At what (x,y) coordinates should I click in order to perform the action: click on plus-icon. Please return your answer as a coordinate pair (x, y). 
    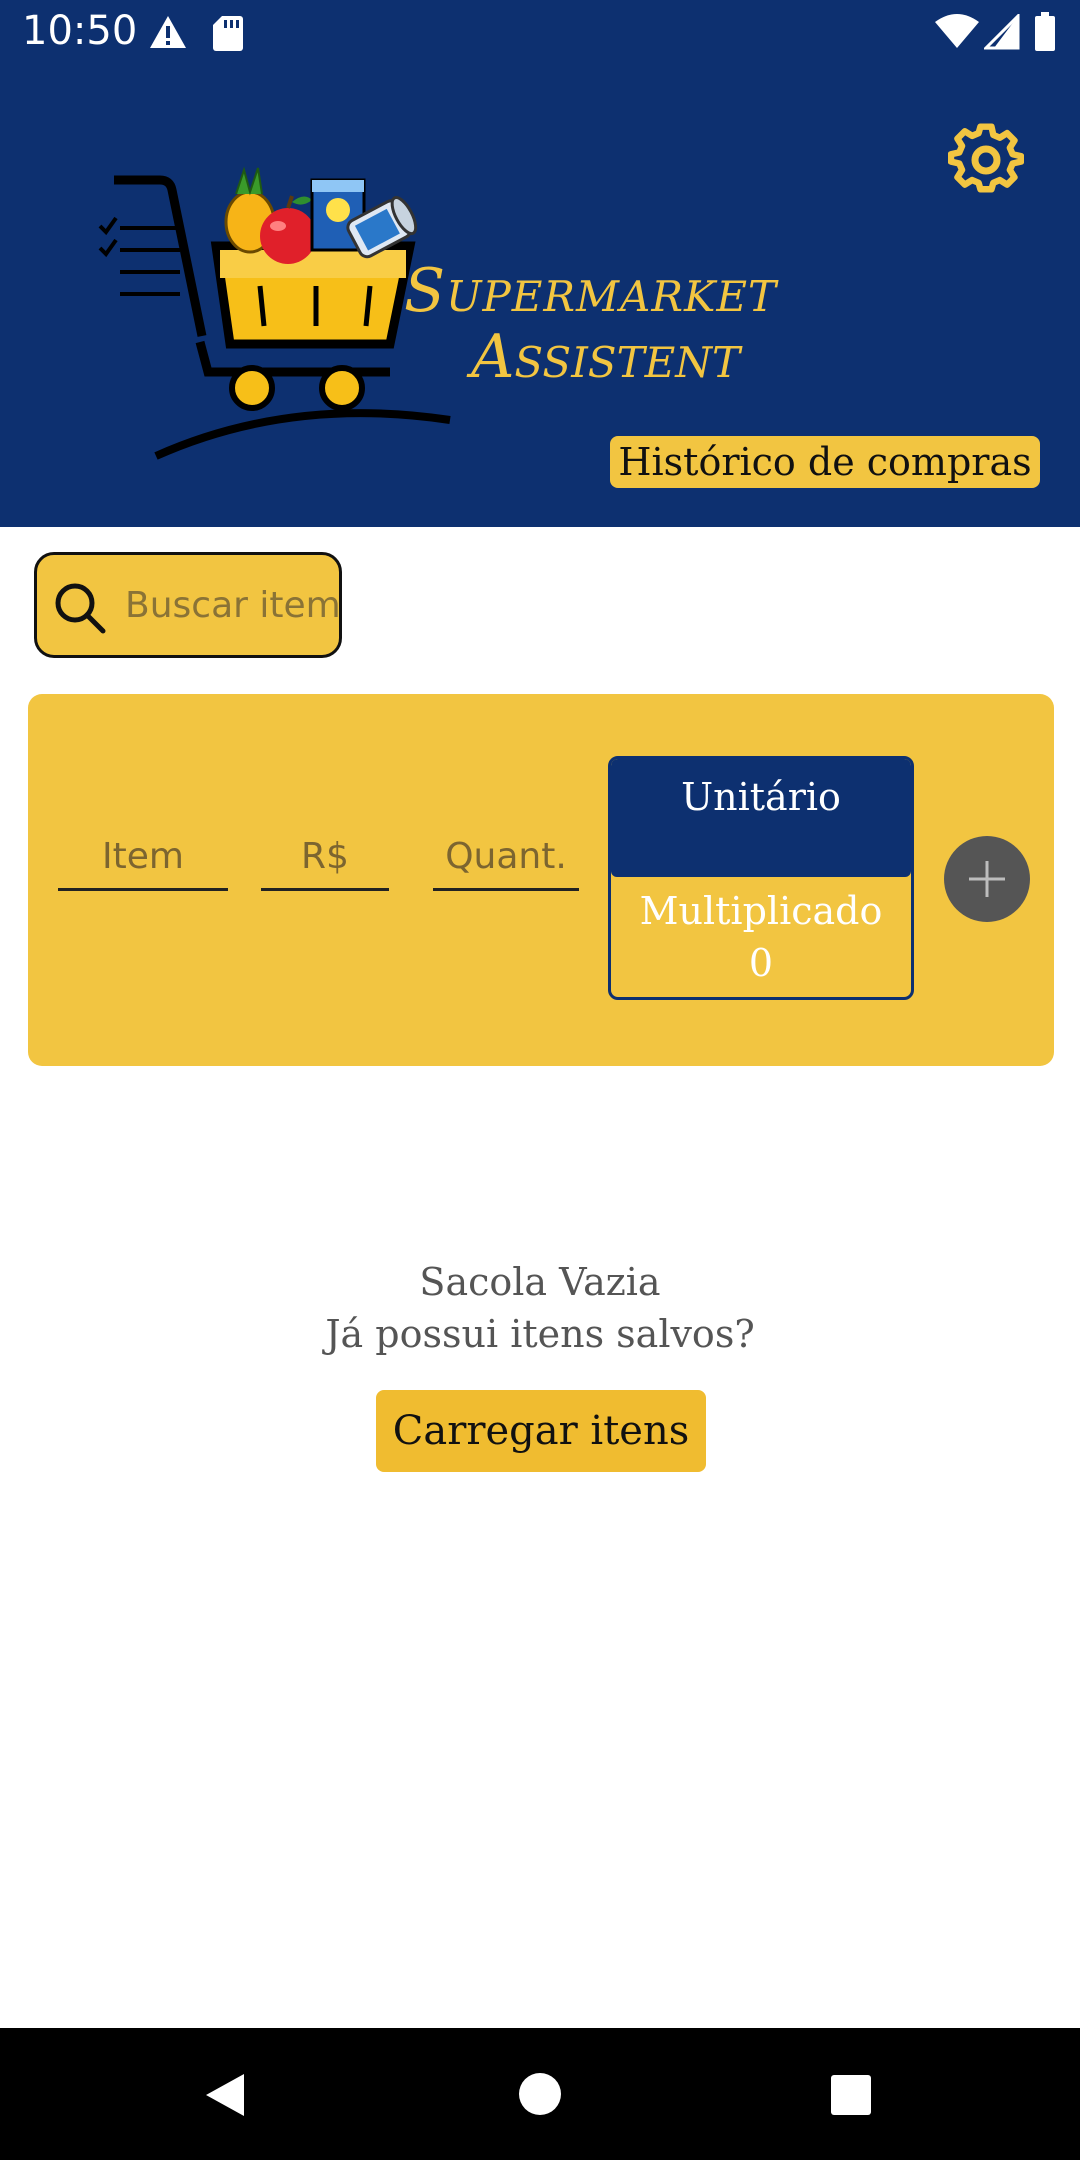
    Looking at the image, I should click on (987, 879).